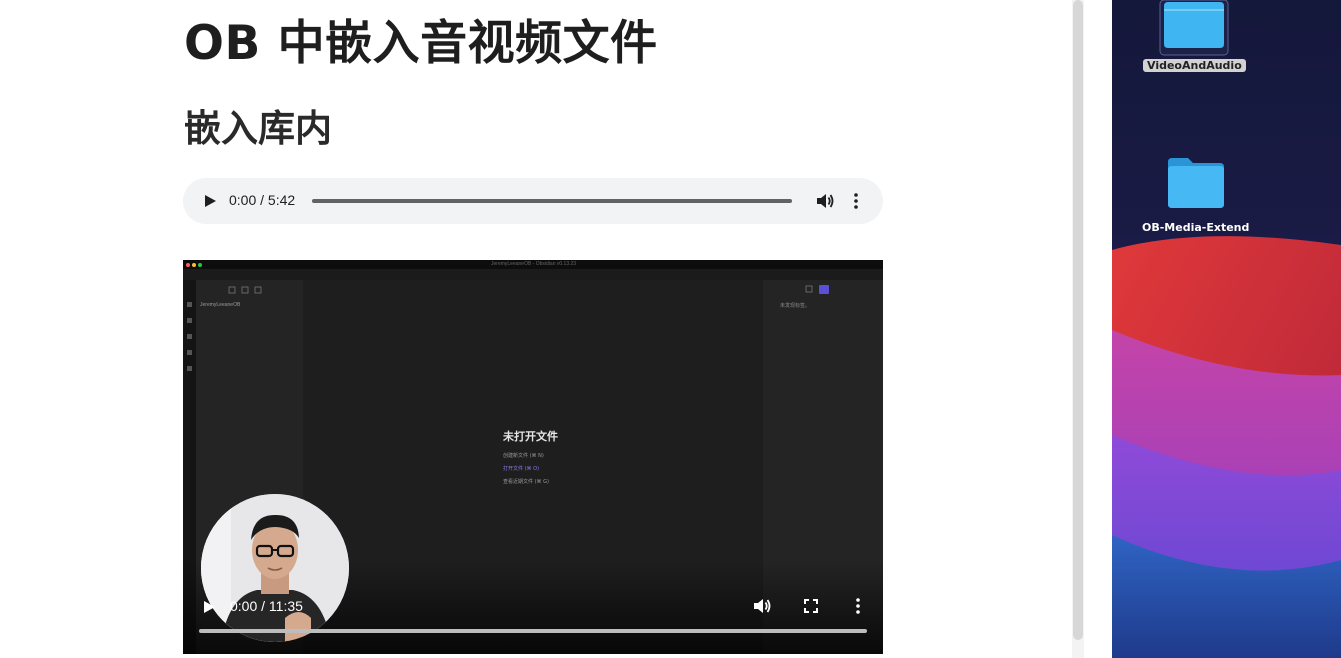 Image resolution: width=1341 pixels, height=658 pixels. I want to click on empty-state-title: 未打开文件, so click(530, 436).